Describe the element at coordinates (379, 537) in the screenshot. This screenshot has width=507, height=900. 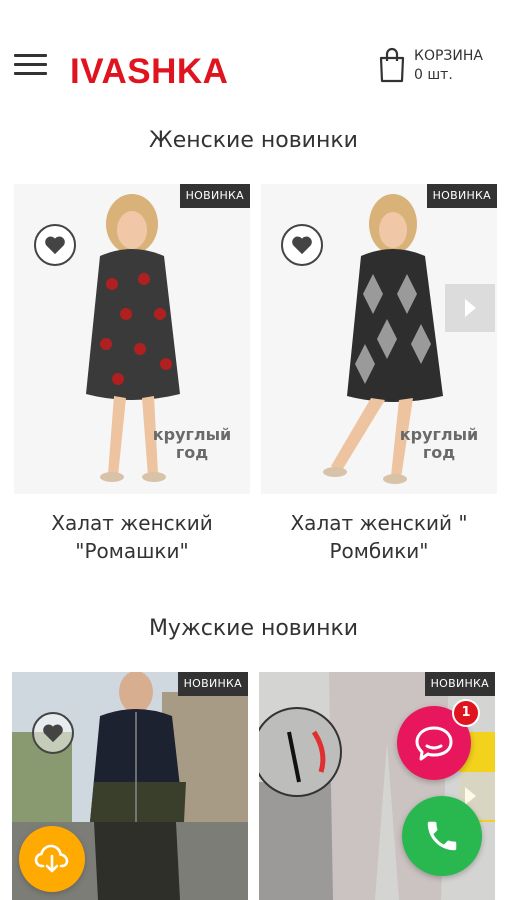
I see `product-title: Халат женский " Ромбики"` at that location.